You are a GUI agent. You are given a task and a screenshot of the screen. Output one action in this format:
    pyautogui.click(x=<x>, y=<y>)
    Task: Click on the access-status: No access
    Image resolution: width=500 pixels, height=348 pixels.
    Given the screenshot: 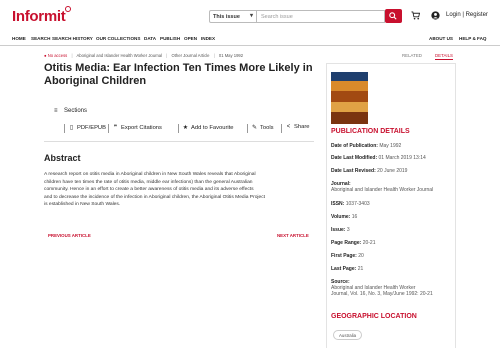 What is the action you would take?
    pyautogui.click(x=57, y=55)
    